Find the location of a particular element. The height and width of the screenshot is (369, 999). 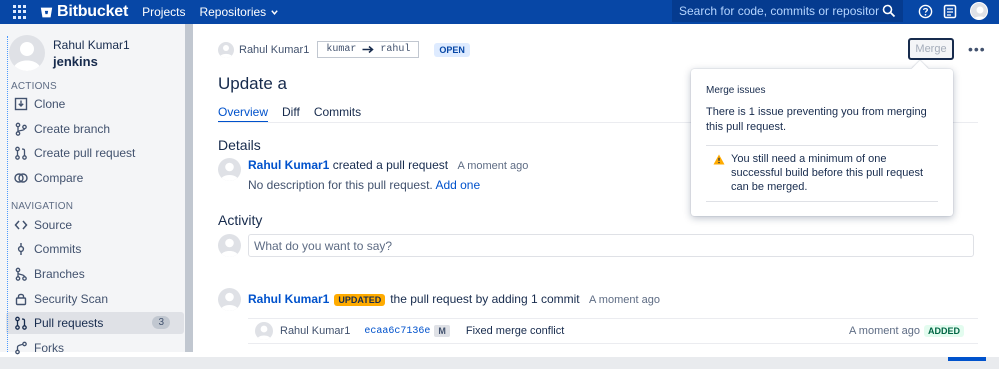

pr-tabs: Overview Diff Commits is located at coordinates (296, 114).